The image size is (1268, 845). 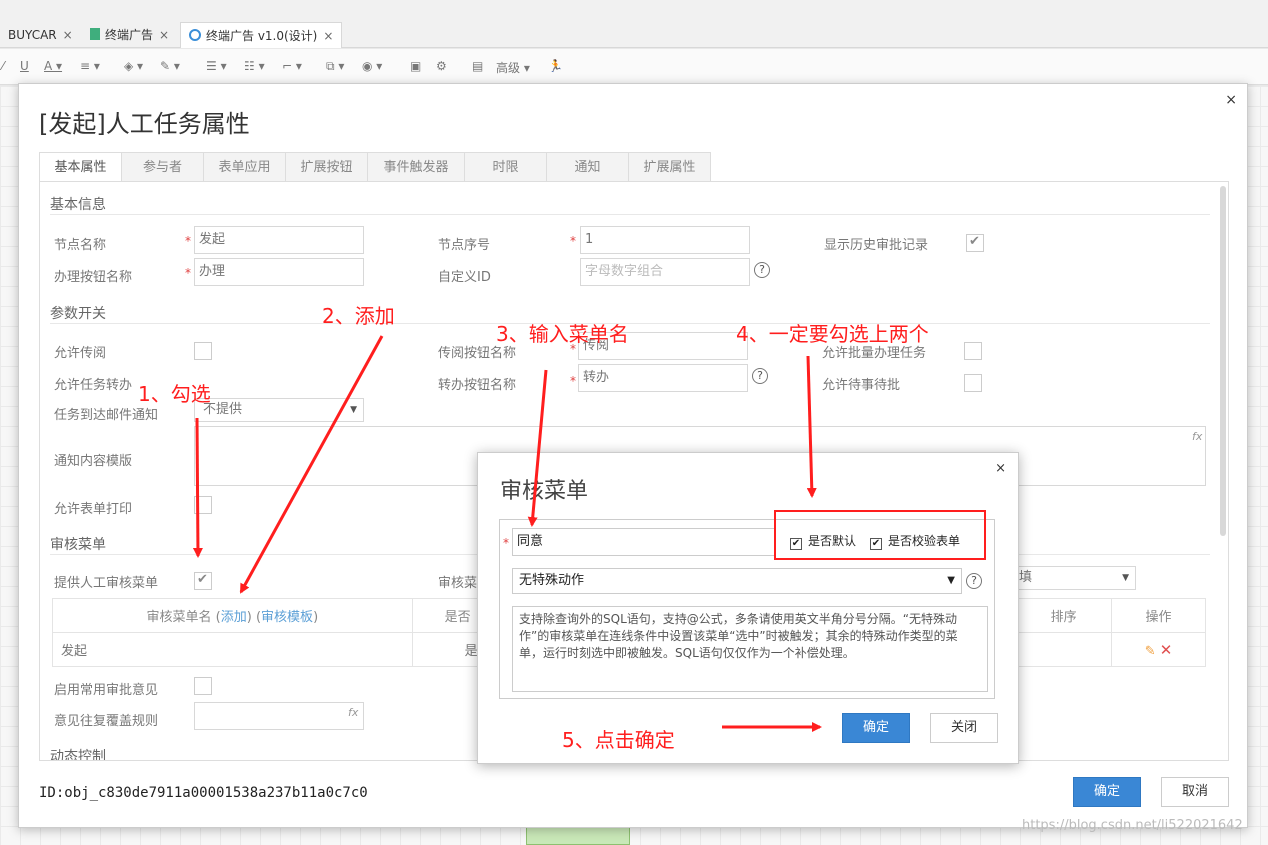 I want to click on watermark: https://blog.csdn.net/li522021642, so click(x=1132, y=825).